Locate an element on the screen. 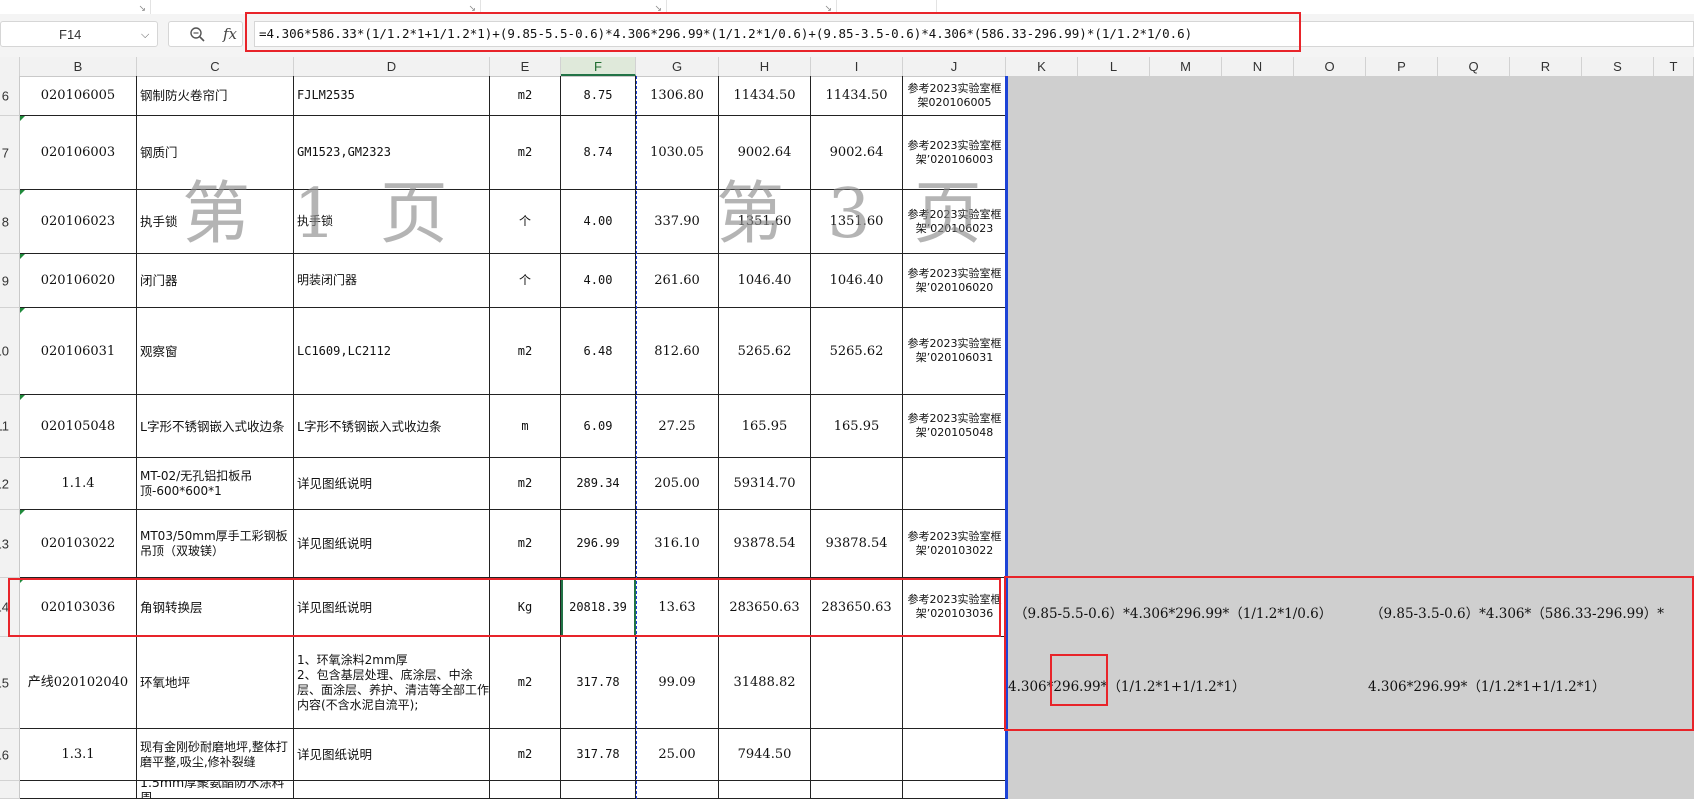  cell-e13: m2 is located at coordinates (525, 544).